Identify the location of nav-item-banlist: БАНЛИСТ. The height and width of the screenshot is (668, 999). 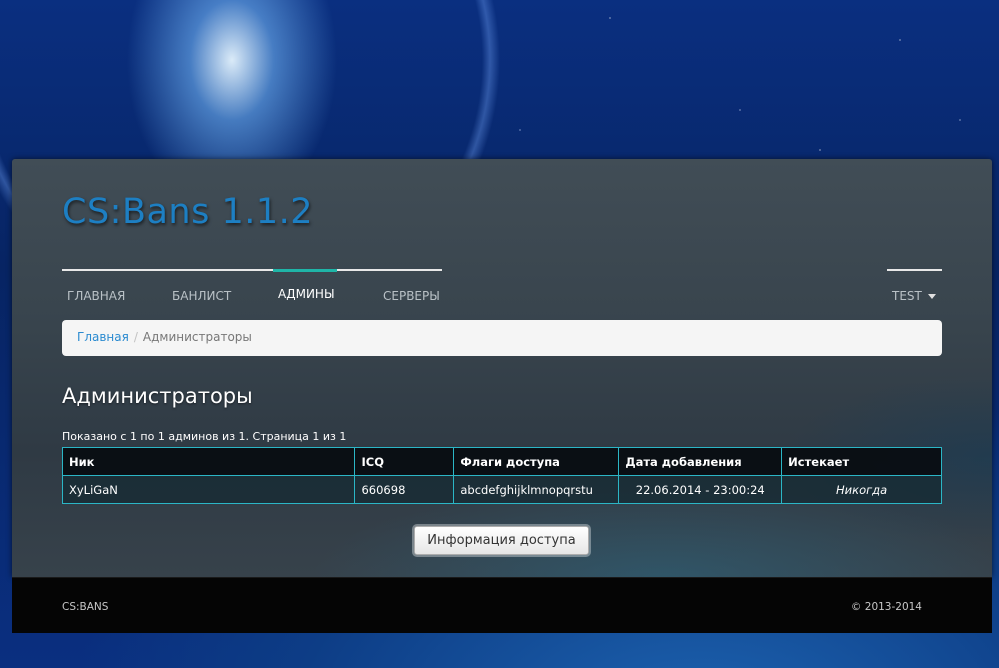
(201, 296).